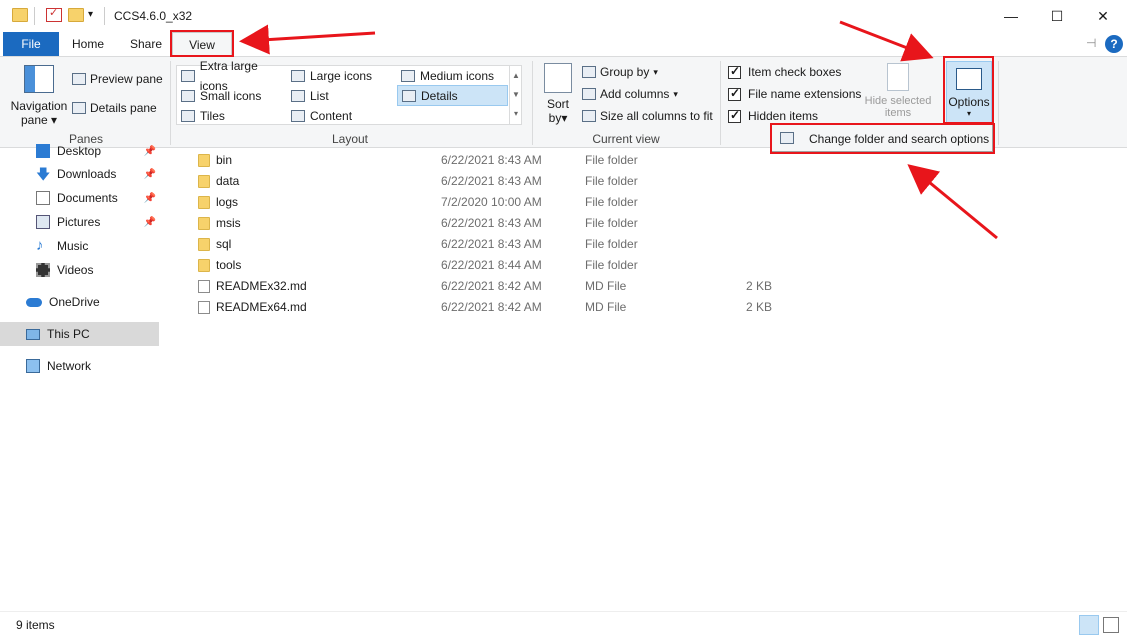 The image size is (1127, 637). I want to click on scroll-down-icon: ▼, so click(516, 94).